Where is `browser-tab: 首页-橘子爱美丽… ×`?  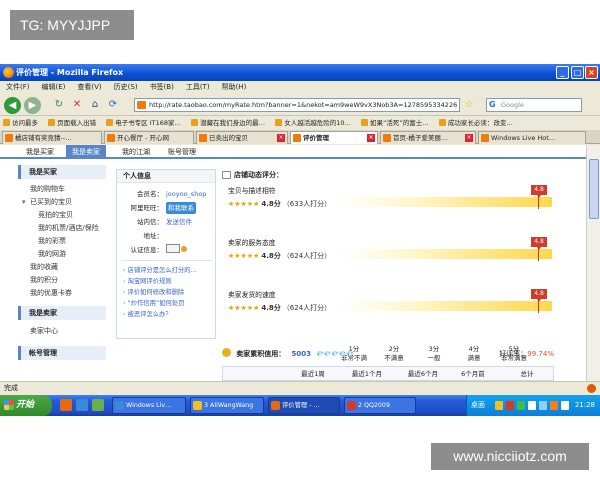
browser-tab: 首页-橘子爱美丽… × is located at coordinates (428, 137).